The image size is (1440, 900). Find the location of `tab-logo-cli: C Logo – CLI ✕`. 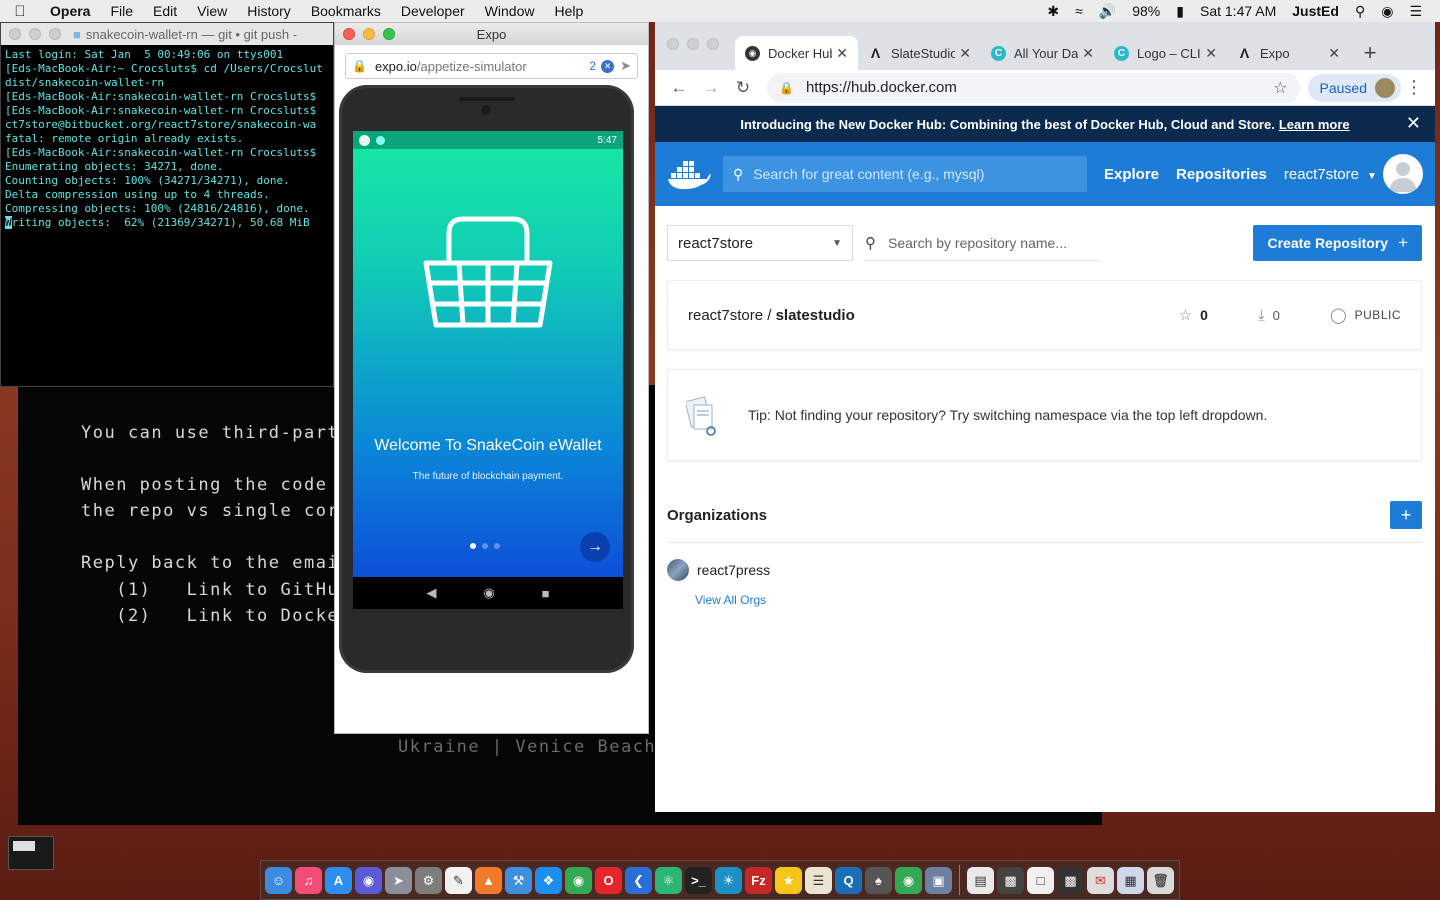

tab-logo-cli: C Logo – CLI ✕ is located at coordinates (1165, 53).